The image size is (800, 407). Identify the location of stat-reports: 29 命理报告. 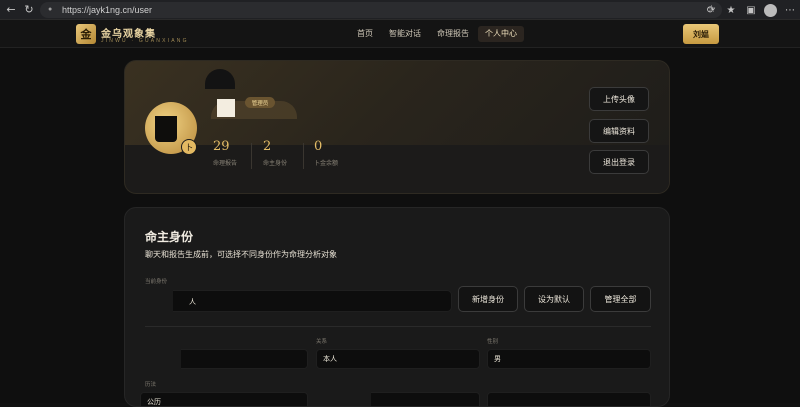
(225, 153).